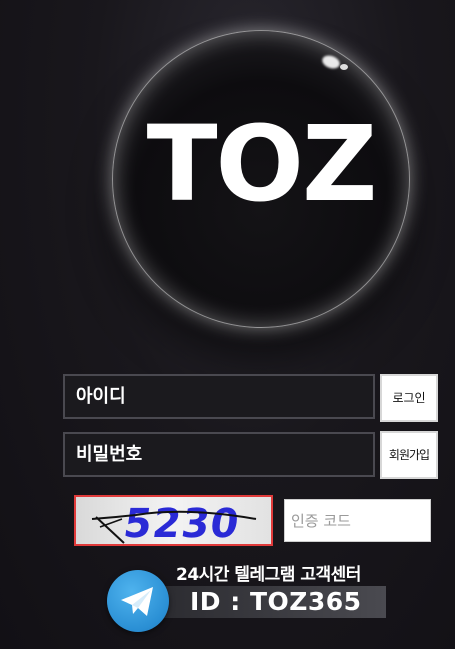  I want to click on telegram-icon, so click(138, 601).